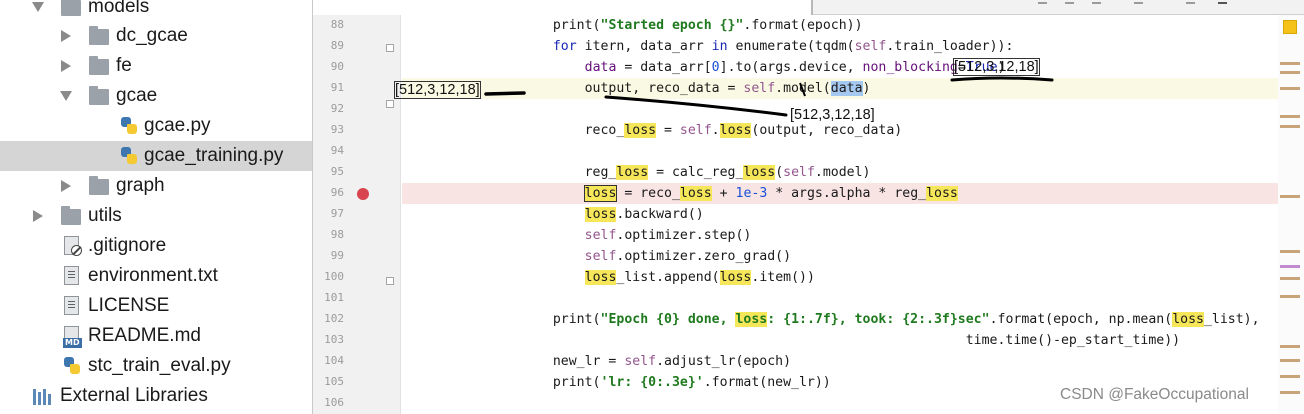 The height and width of the screenshot is (414, 1304). Describe the element at coordinates (337, 24) in the screenshot. I see `line-number: 88` at that location.